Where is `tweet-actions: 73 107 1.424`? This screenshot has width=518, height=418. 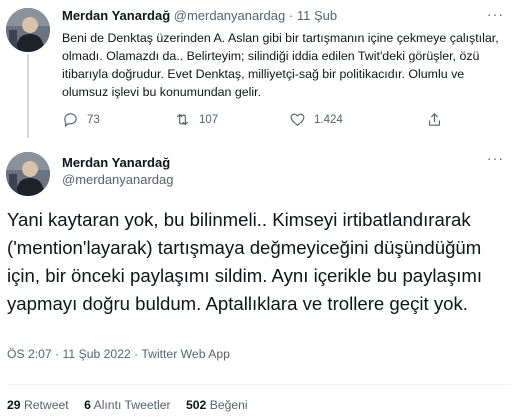 tweet-actions: 73 107 1.424 is located at coordinates (272, 122).